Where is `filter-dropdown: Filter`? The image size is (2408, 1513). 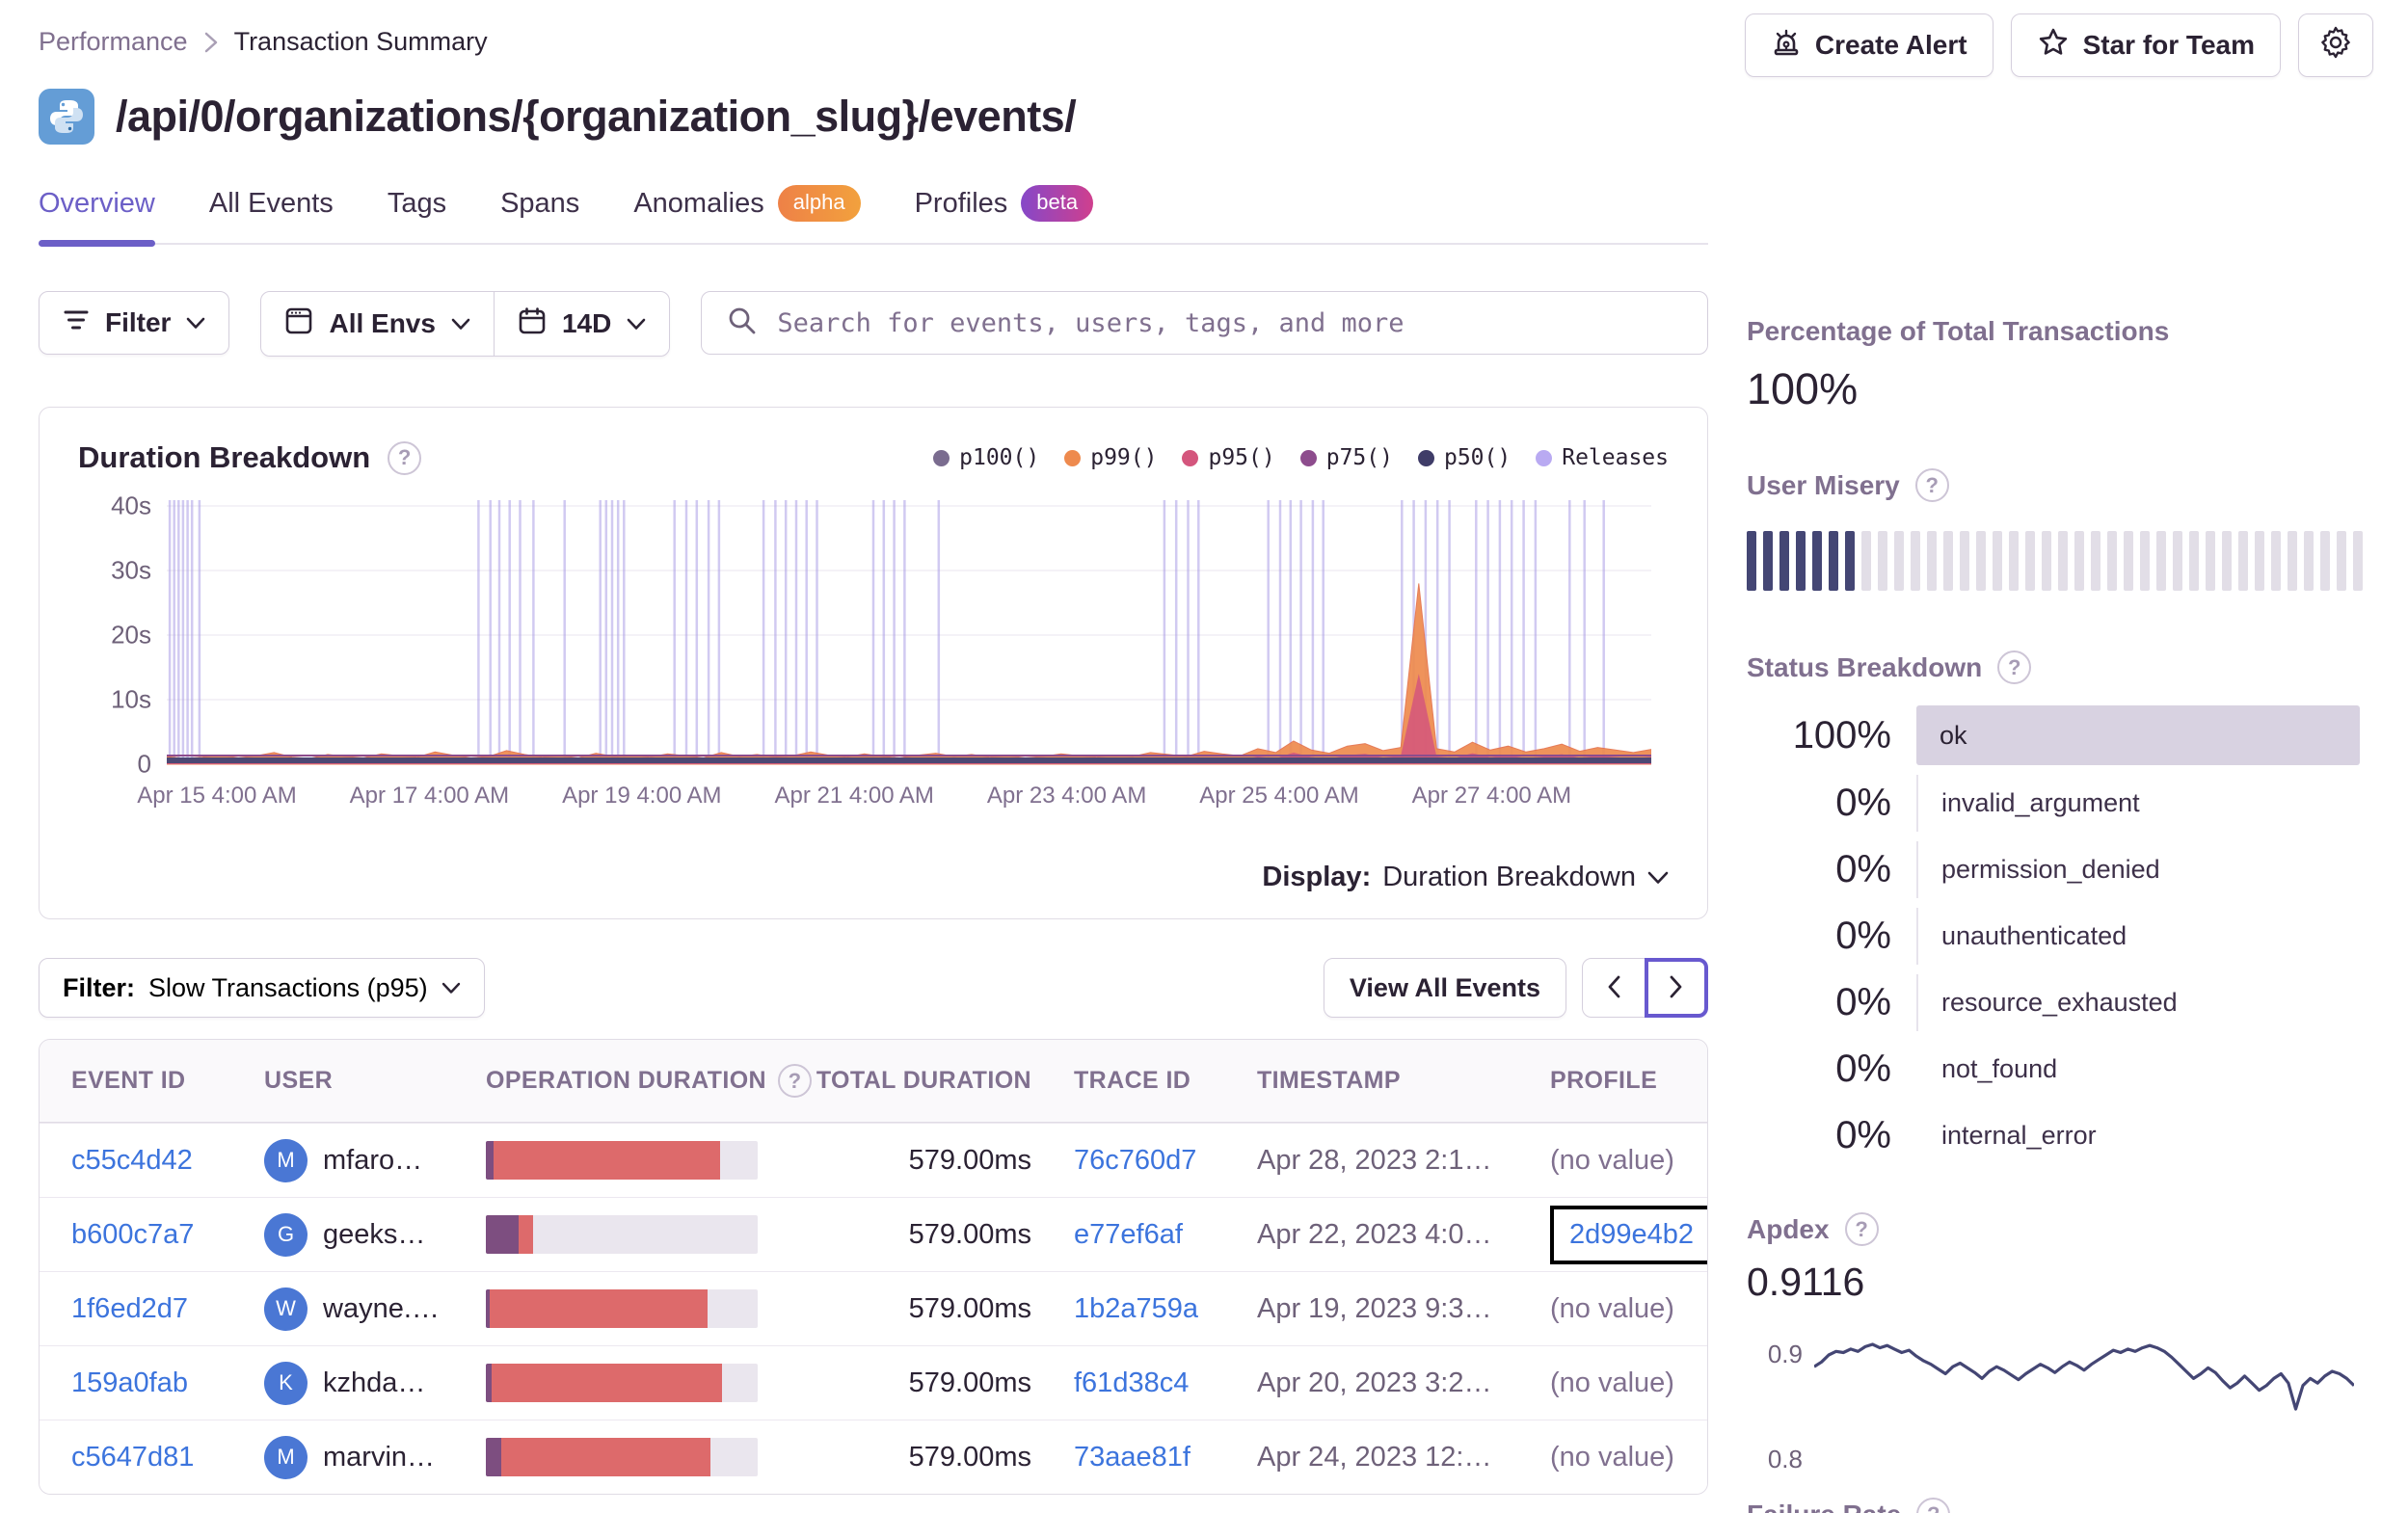 filter-dropdown: Filter is located at coordinates (134, 323).